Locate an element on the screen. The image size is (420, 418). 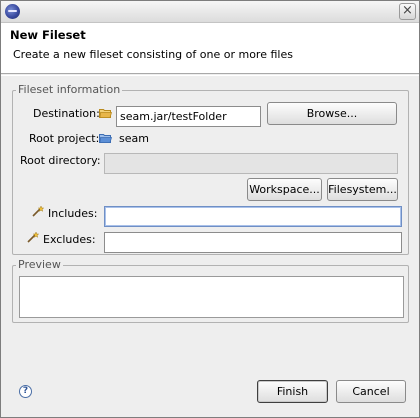
includes-field is located at coordinates (253, 216).